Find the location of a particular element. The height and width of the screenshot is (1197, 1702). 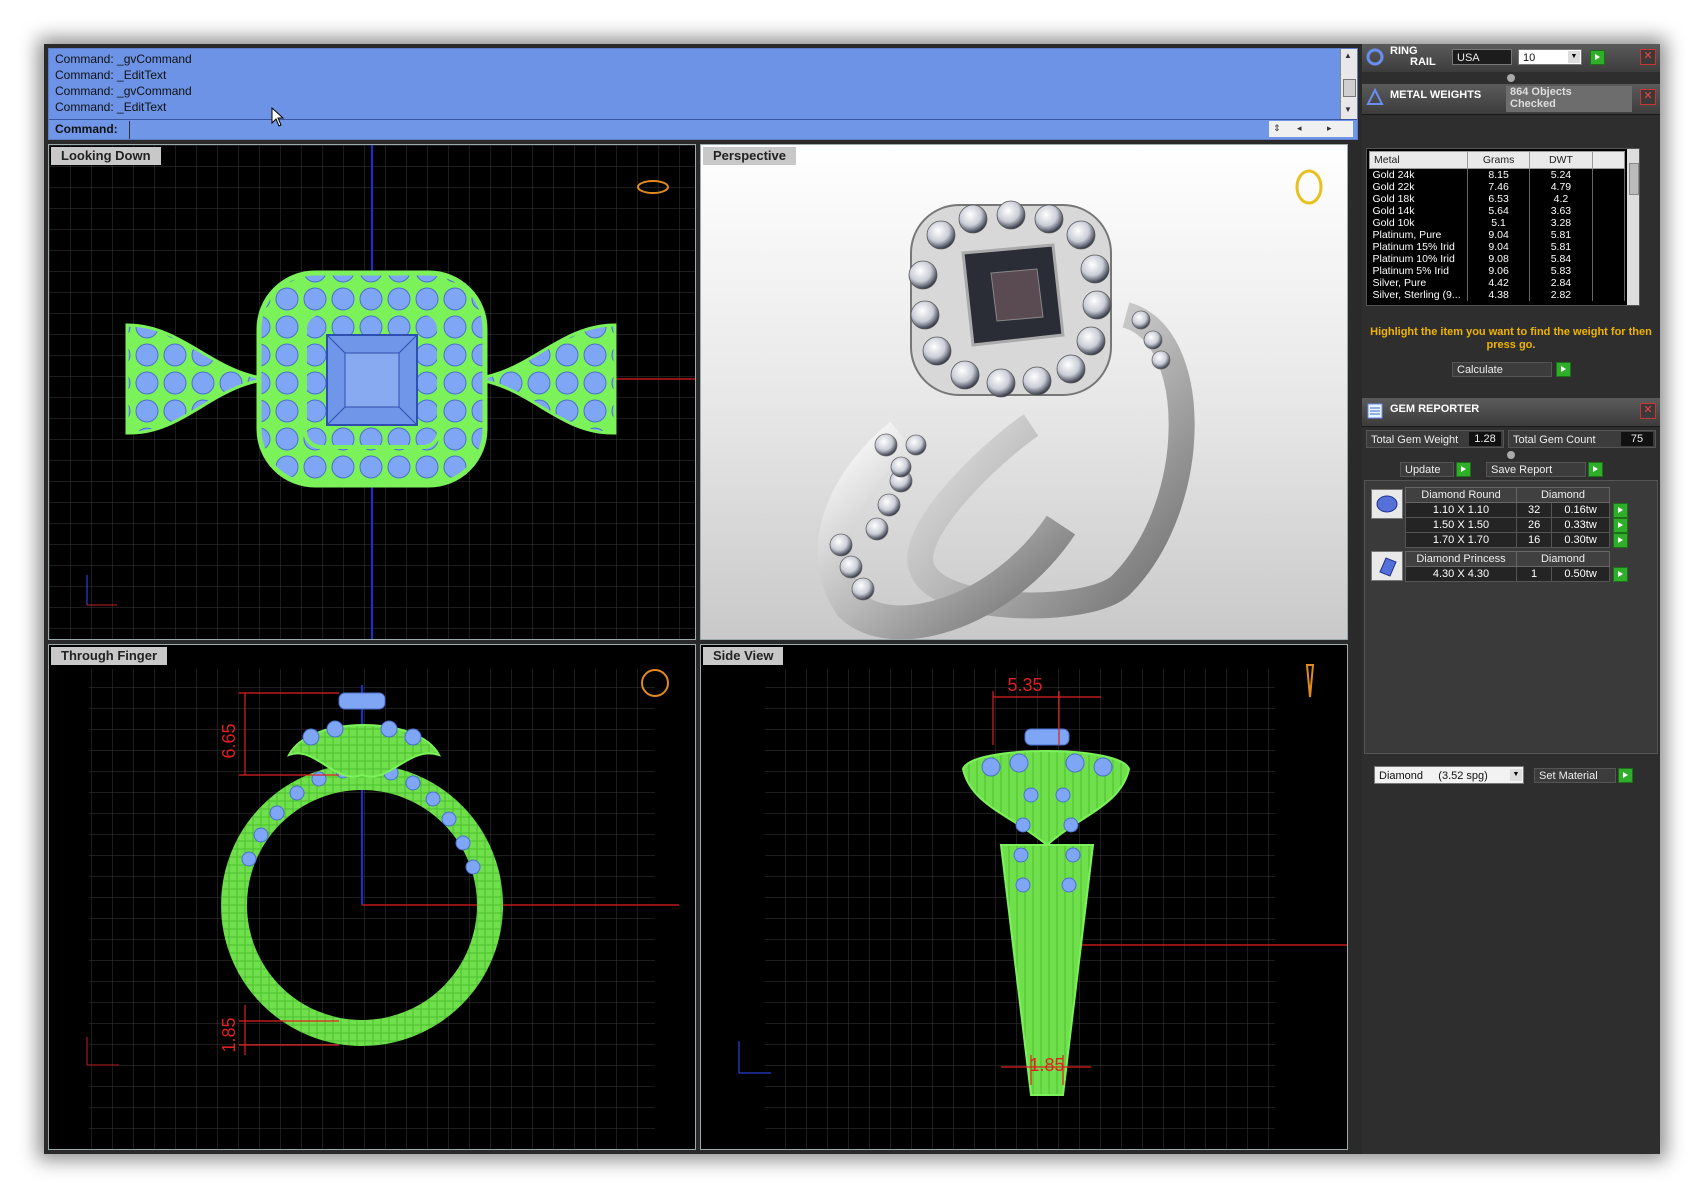

metal-grams: 5.64 is located at coordinates (1499, 211).